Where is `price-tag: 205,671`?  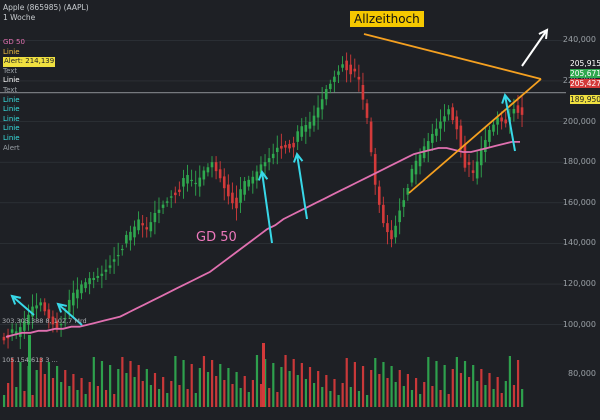
price-tag: 205,671 is located at coordinates (585, 73).